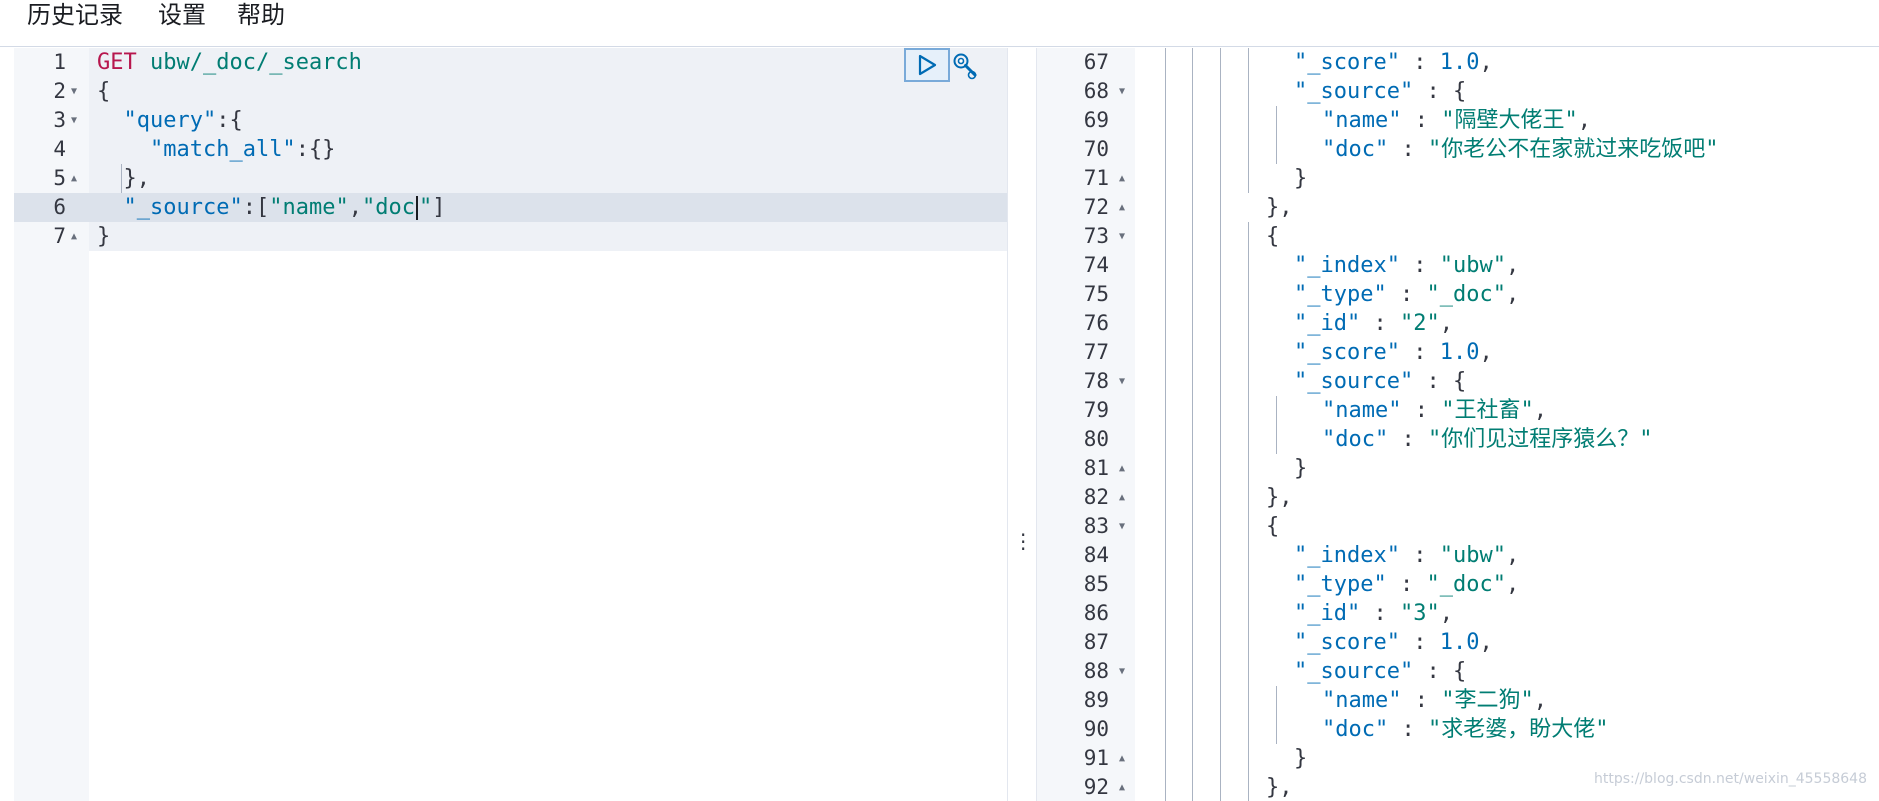 Image resolution: width=1879 pixels, height=801 pixels. What do you see at coordinates (1096, 62) in the screenshot?
I see `line-number: 67` at bounding box center [1096, 62].